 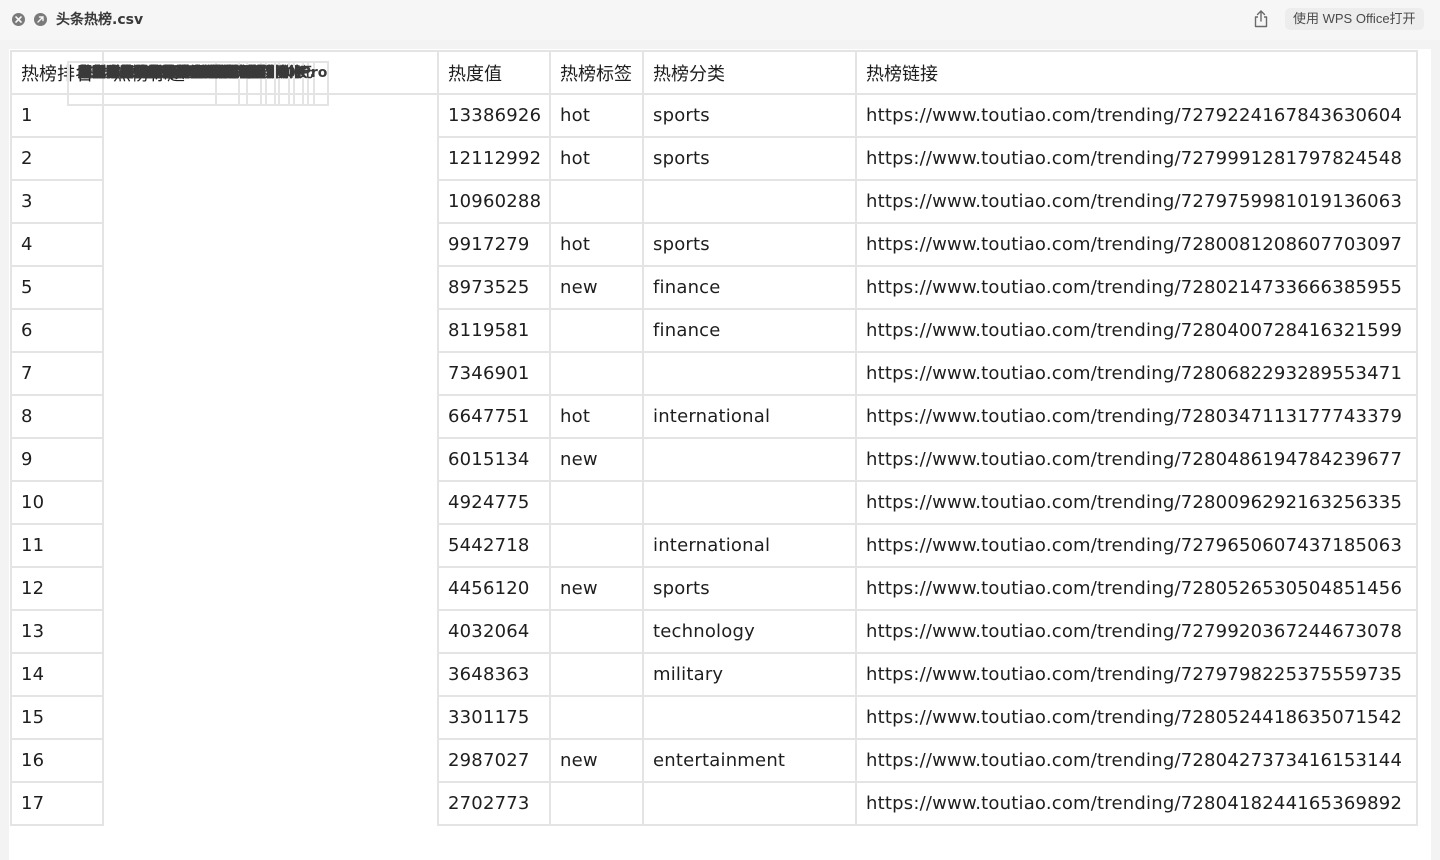 What do you see at coordinates (57, 373) in the screenshot?
I see `cell-rank: 7` at bounding box center [57, 373].